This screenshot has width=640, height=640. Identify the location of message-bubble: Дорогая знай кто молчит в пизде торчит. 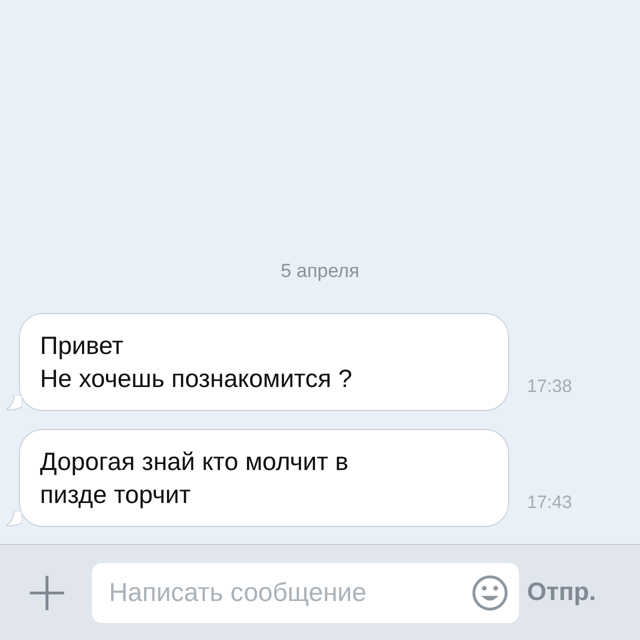
(264, 478).